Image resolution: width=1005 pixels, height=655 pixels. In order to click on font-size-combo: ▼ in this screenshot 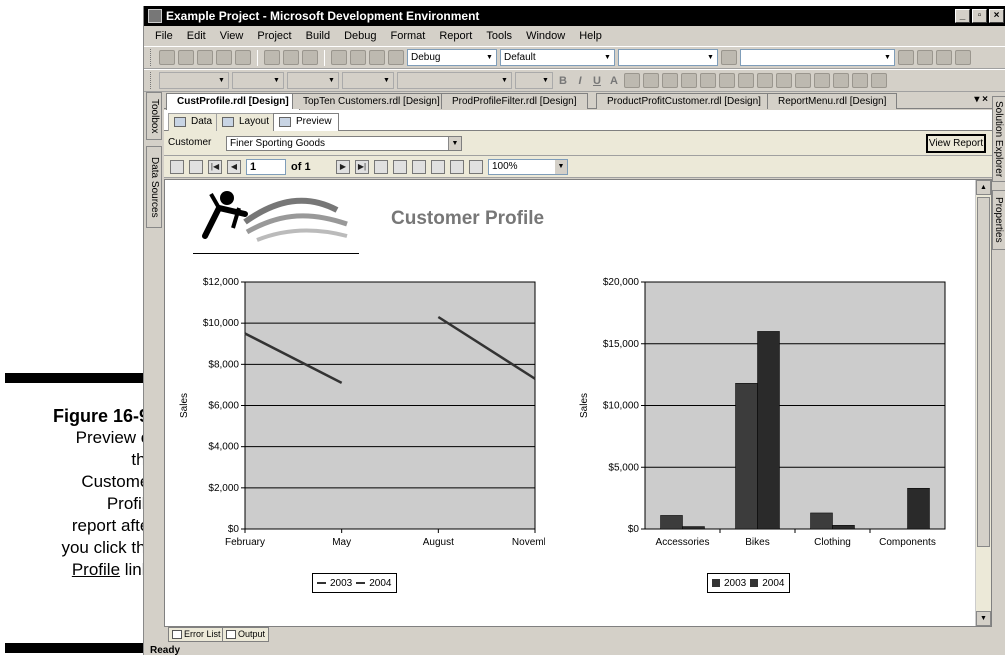, I will do `click(534, 80)`.